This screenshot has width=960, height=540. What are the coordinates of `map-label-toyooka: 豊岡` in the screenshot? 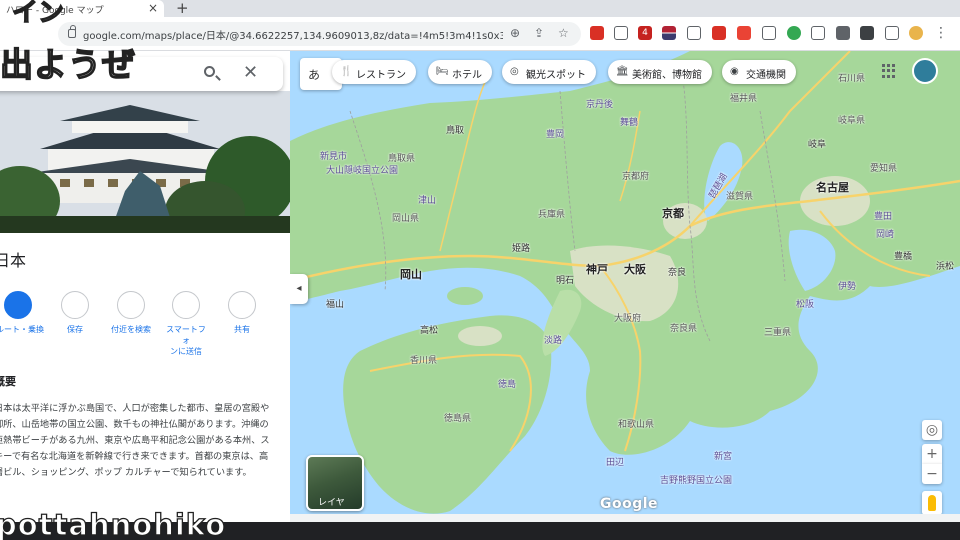 It's located at (555, 135).